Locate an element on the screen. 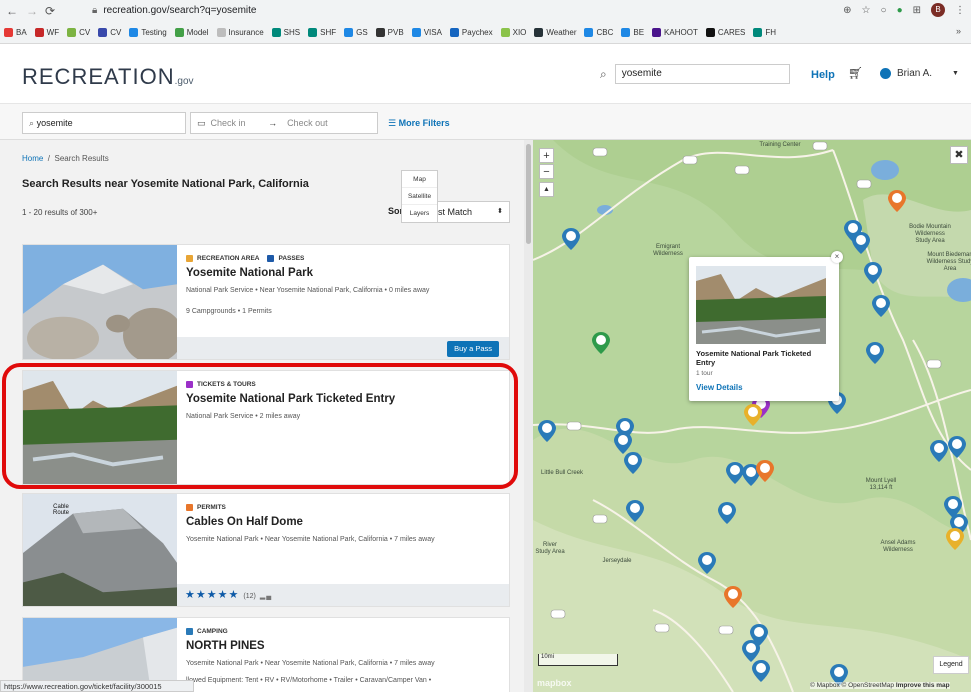 The height and width of the screenshot is (692, 971). attribution-text: © Mapbox © OpenStreetMap is located at coordinates (852, 685).